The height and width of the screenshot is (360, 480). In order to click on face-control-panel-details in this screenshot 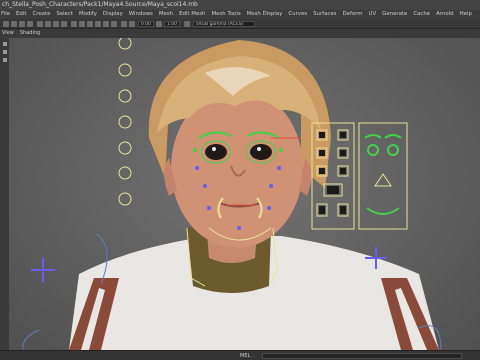, I will do `click(360, 173)`.